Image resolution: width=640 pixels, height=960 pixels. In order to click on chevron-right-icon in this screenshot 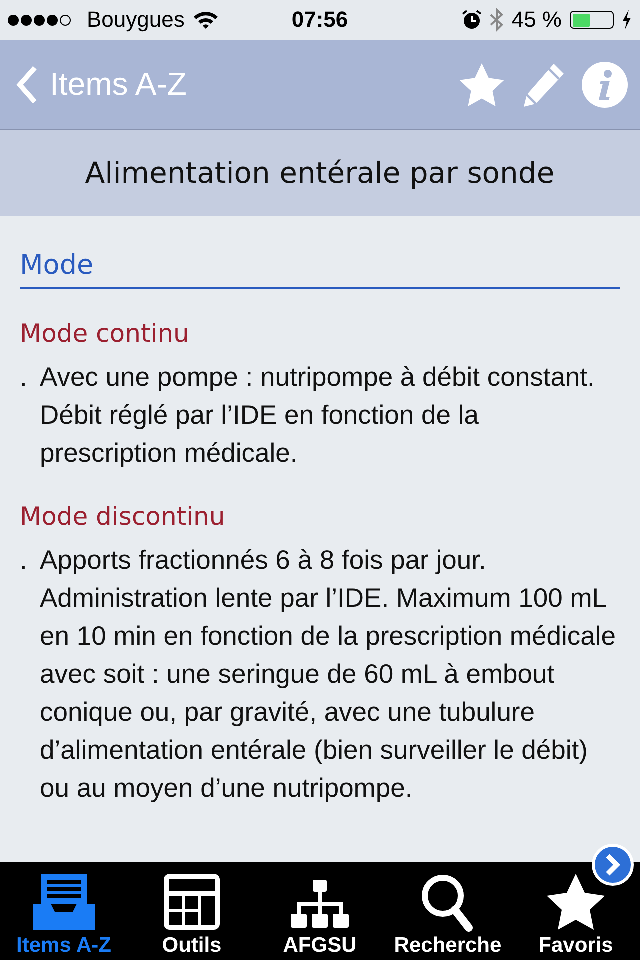, I will do `click(613, 865)`.